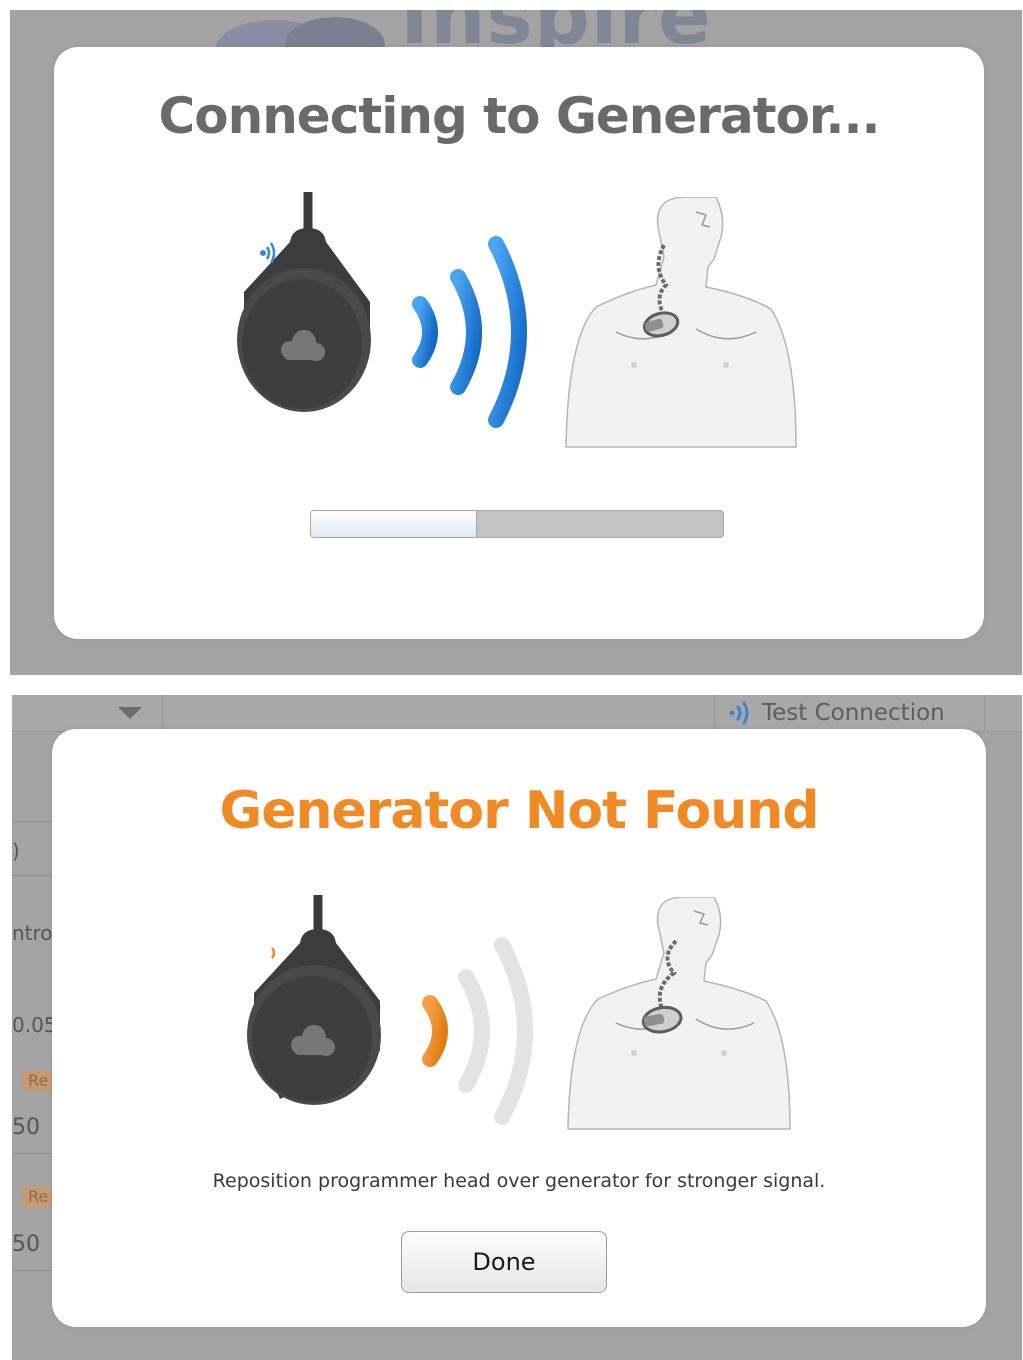 This screenshot has height=1360, width=1023. What do you see at coordinates (517, 524) in the screenshot?
I see `connection-progress-bar` at bounding box center [517, 524].